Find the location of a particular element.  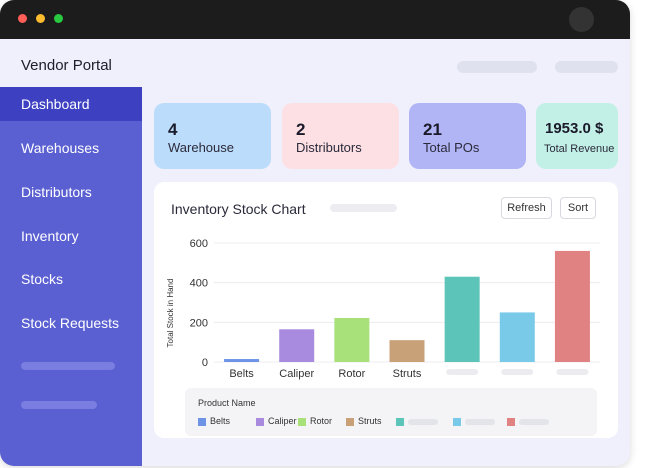

x-tick-label: Belts is located at coordinates (241, 374).